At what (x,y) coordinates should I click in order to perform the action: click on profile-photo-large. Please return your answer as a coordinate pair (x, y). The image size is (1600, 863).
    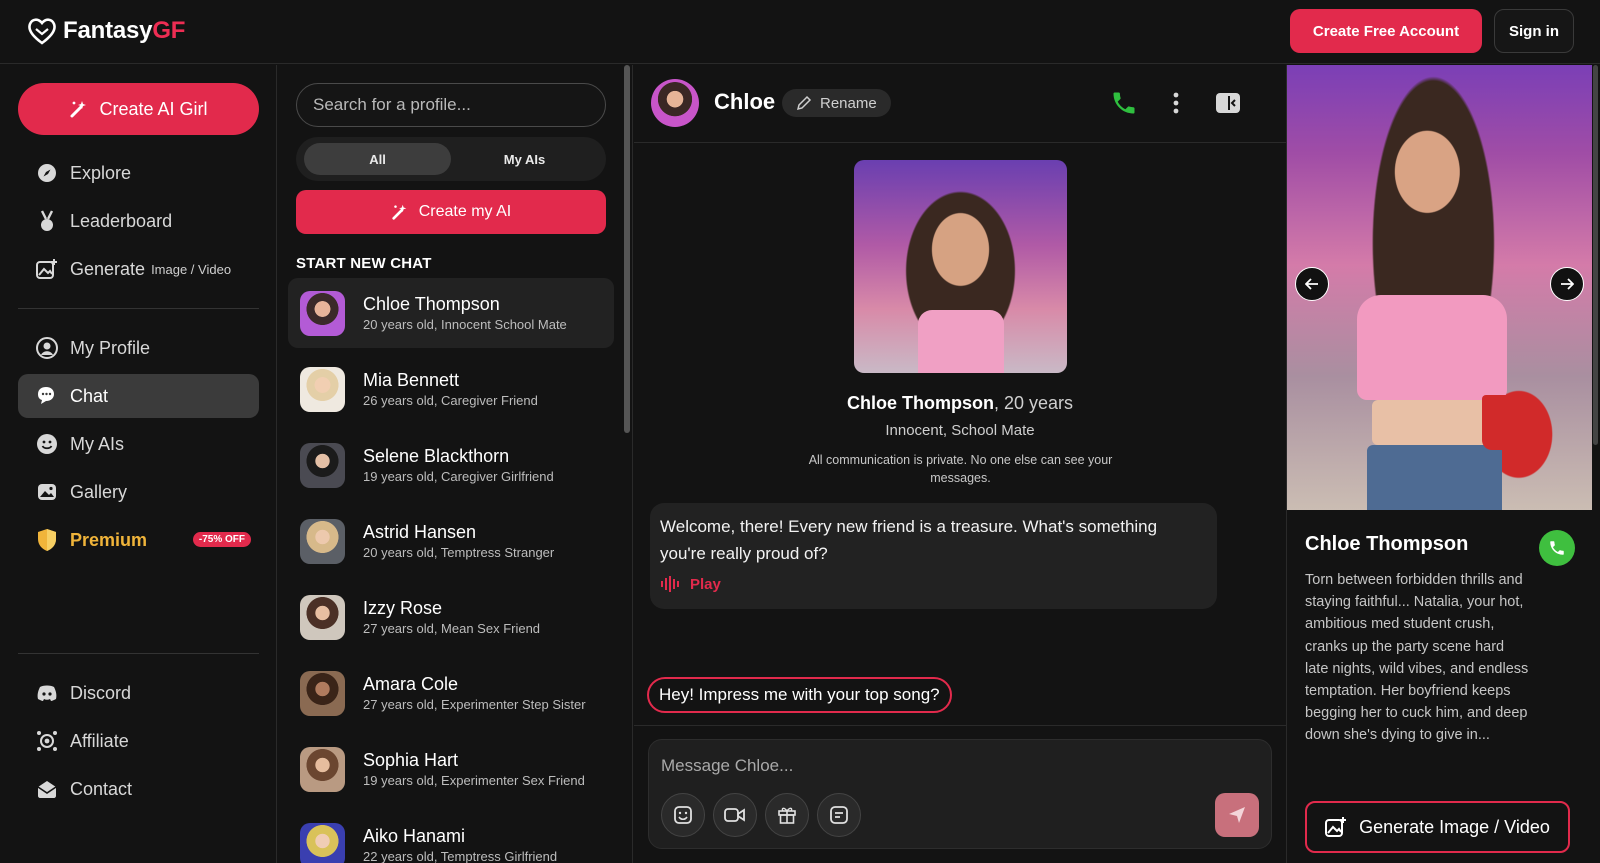
    Looking at the image, I should click on (1439, 287).